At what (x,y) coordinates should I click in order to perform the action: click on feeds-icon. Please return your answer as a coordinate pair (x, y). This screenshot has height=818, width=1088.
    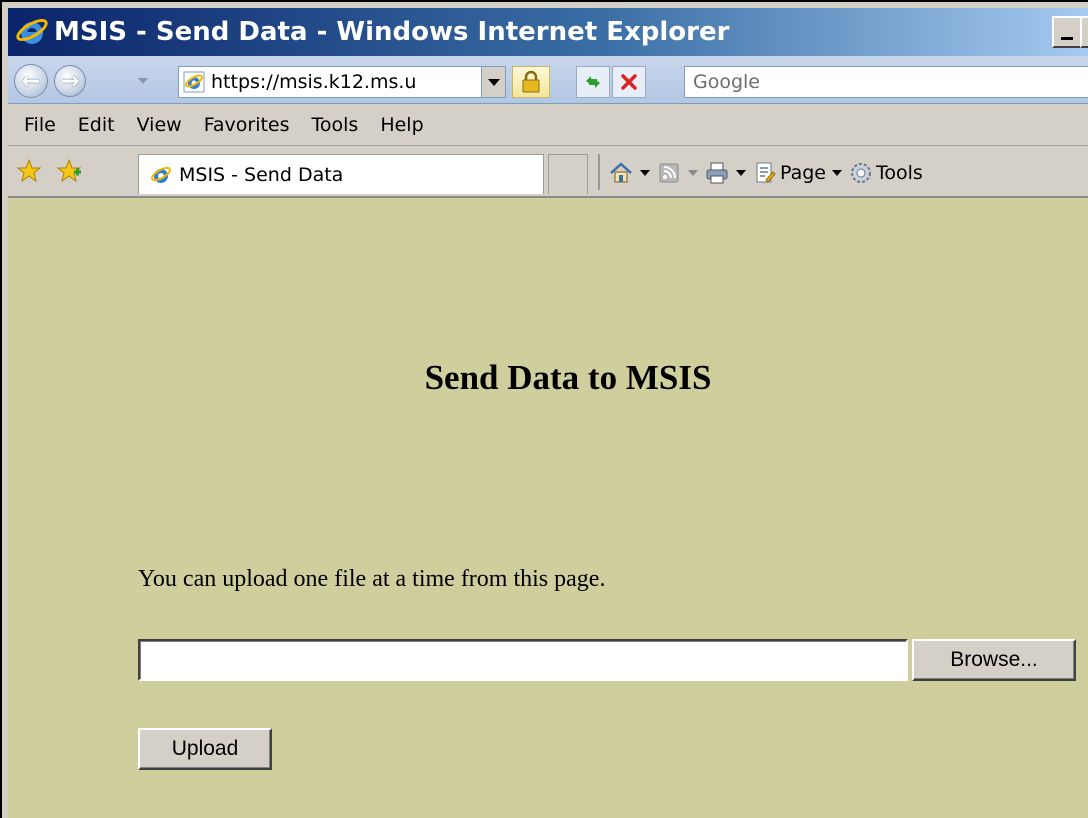
    Looking at the image, I should click on (669, 173).